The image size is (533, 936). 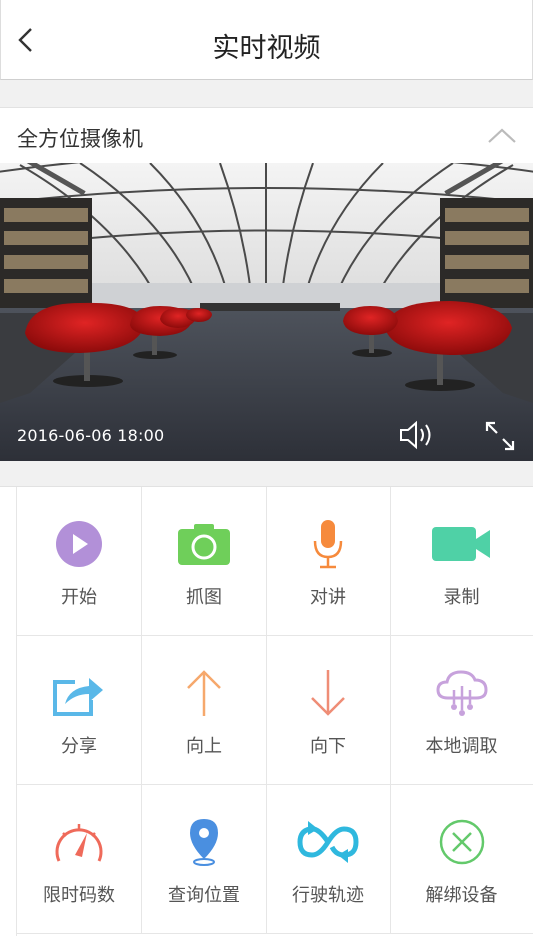 What do you see at coordinates (461, 561) in the screenshot?
I see `record-button: 录制` at bounding box center [461, 561].